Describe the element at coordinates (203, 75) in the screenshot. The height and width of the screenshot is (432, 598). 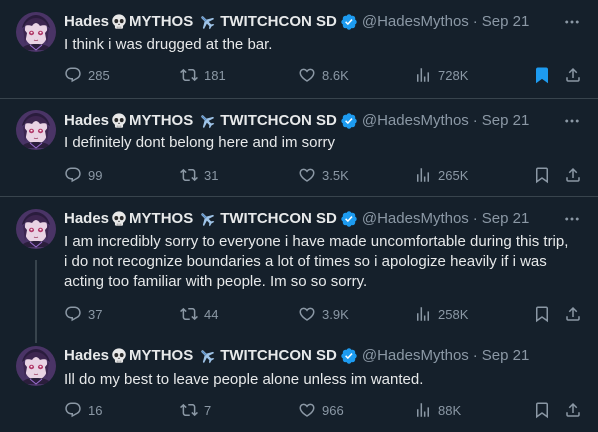
I see `repost-button: 181` at that location.